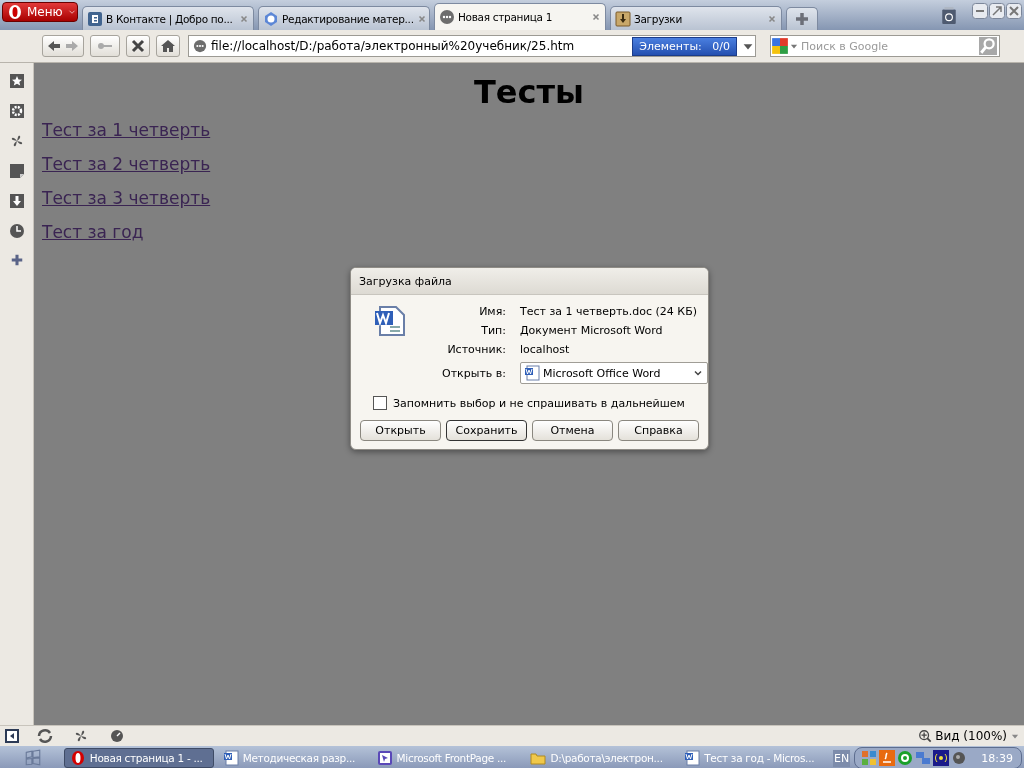 The image size is (1024, 768). Describe the element at coordinates (16, 81) in the screenshot. I see `bookmarks-icon` at that location.